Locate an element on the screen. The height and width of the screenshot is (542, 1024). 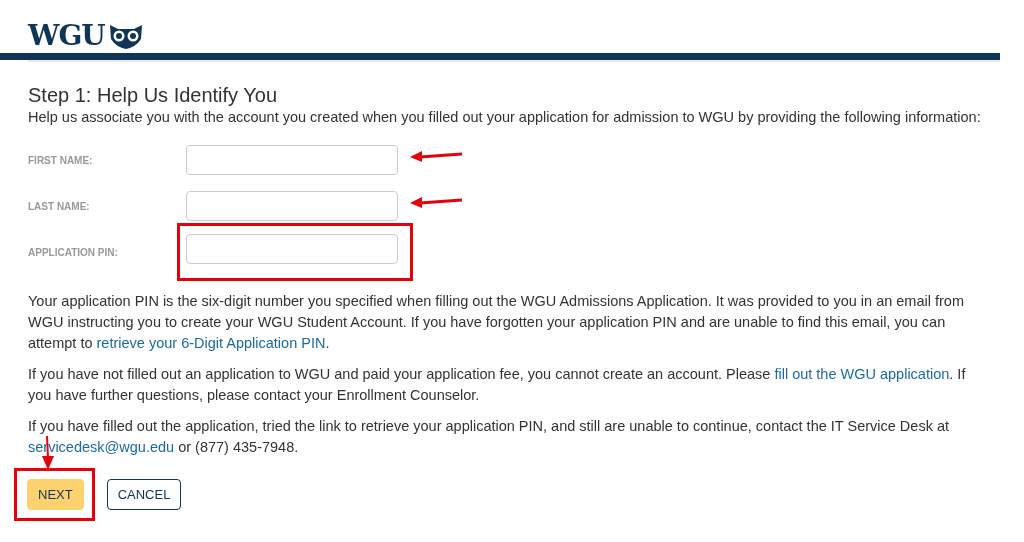
next-button: NEXT is located at coordinates (55, 494).